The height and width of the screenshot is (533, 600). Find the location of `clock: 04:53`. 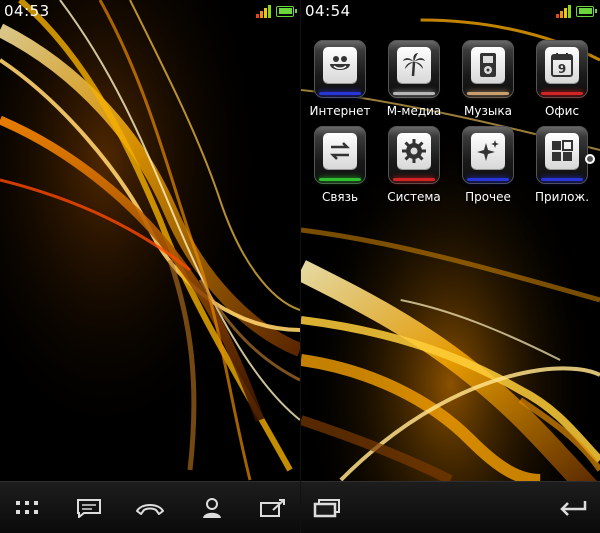

clock: 04:53 is located at coordinates (27, 11).